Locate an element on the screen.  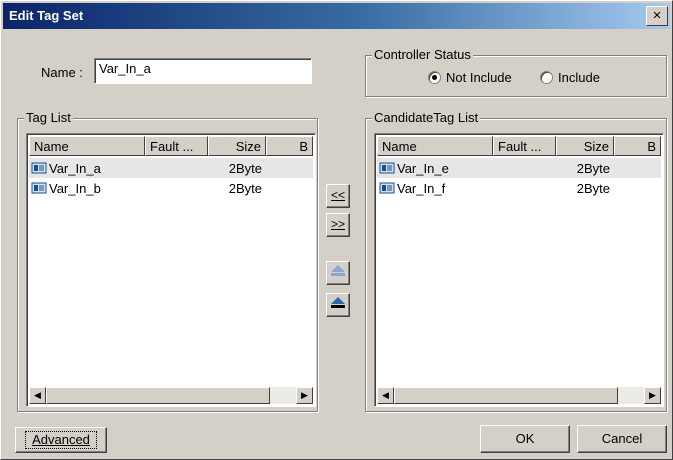
candidate-name-cell: Var_In_f is located at coordinates (435, 188).